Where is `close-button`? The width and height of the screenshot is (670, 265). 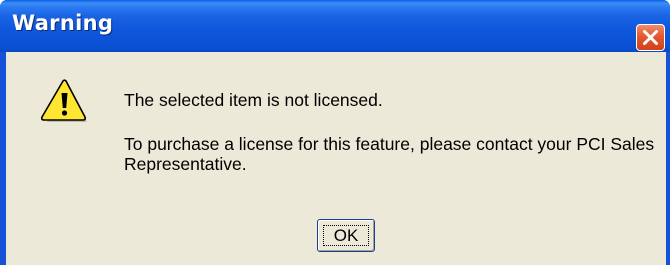 close-button is located at coordinates (650, 37).